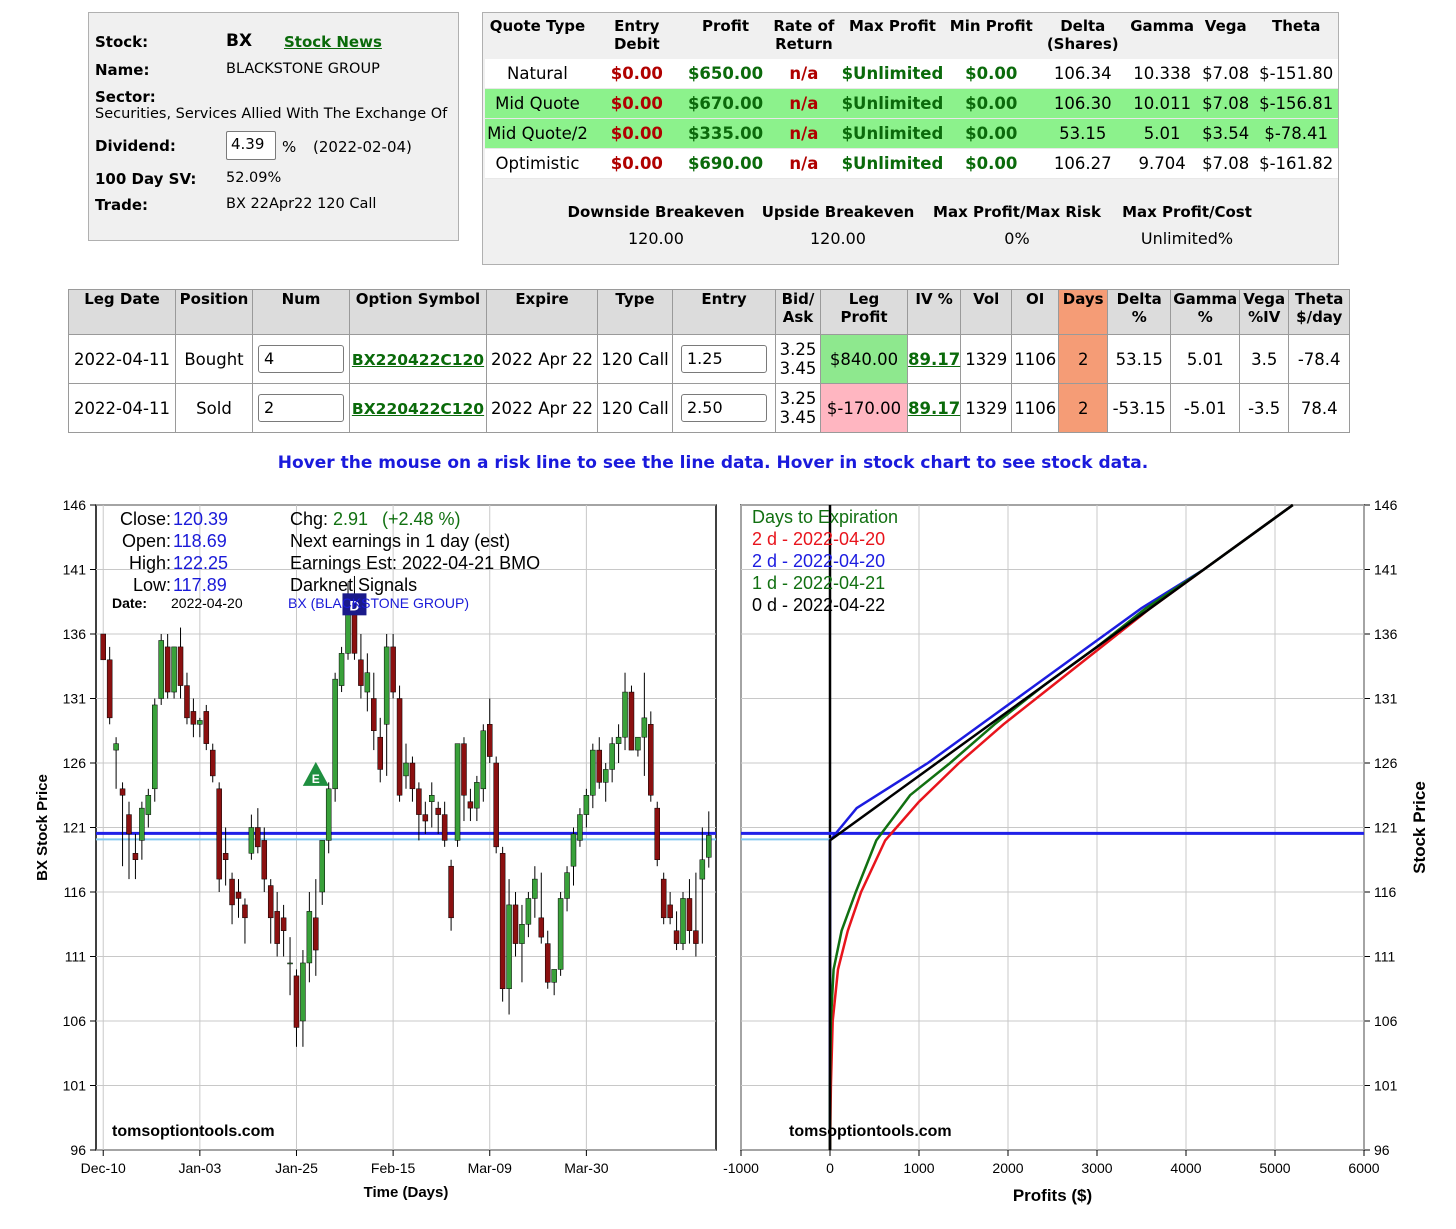 This screenshot has width=1456, height=1229. Describe the element at coordinates (1139, 299) in the screenshot. I see `legs-header-text: Delta` at that location.